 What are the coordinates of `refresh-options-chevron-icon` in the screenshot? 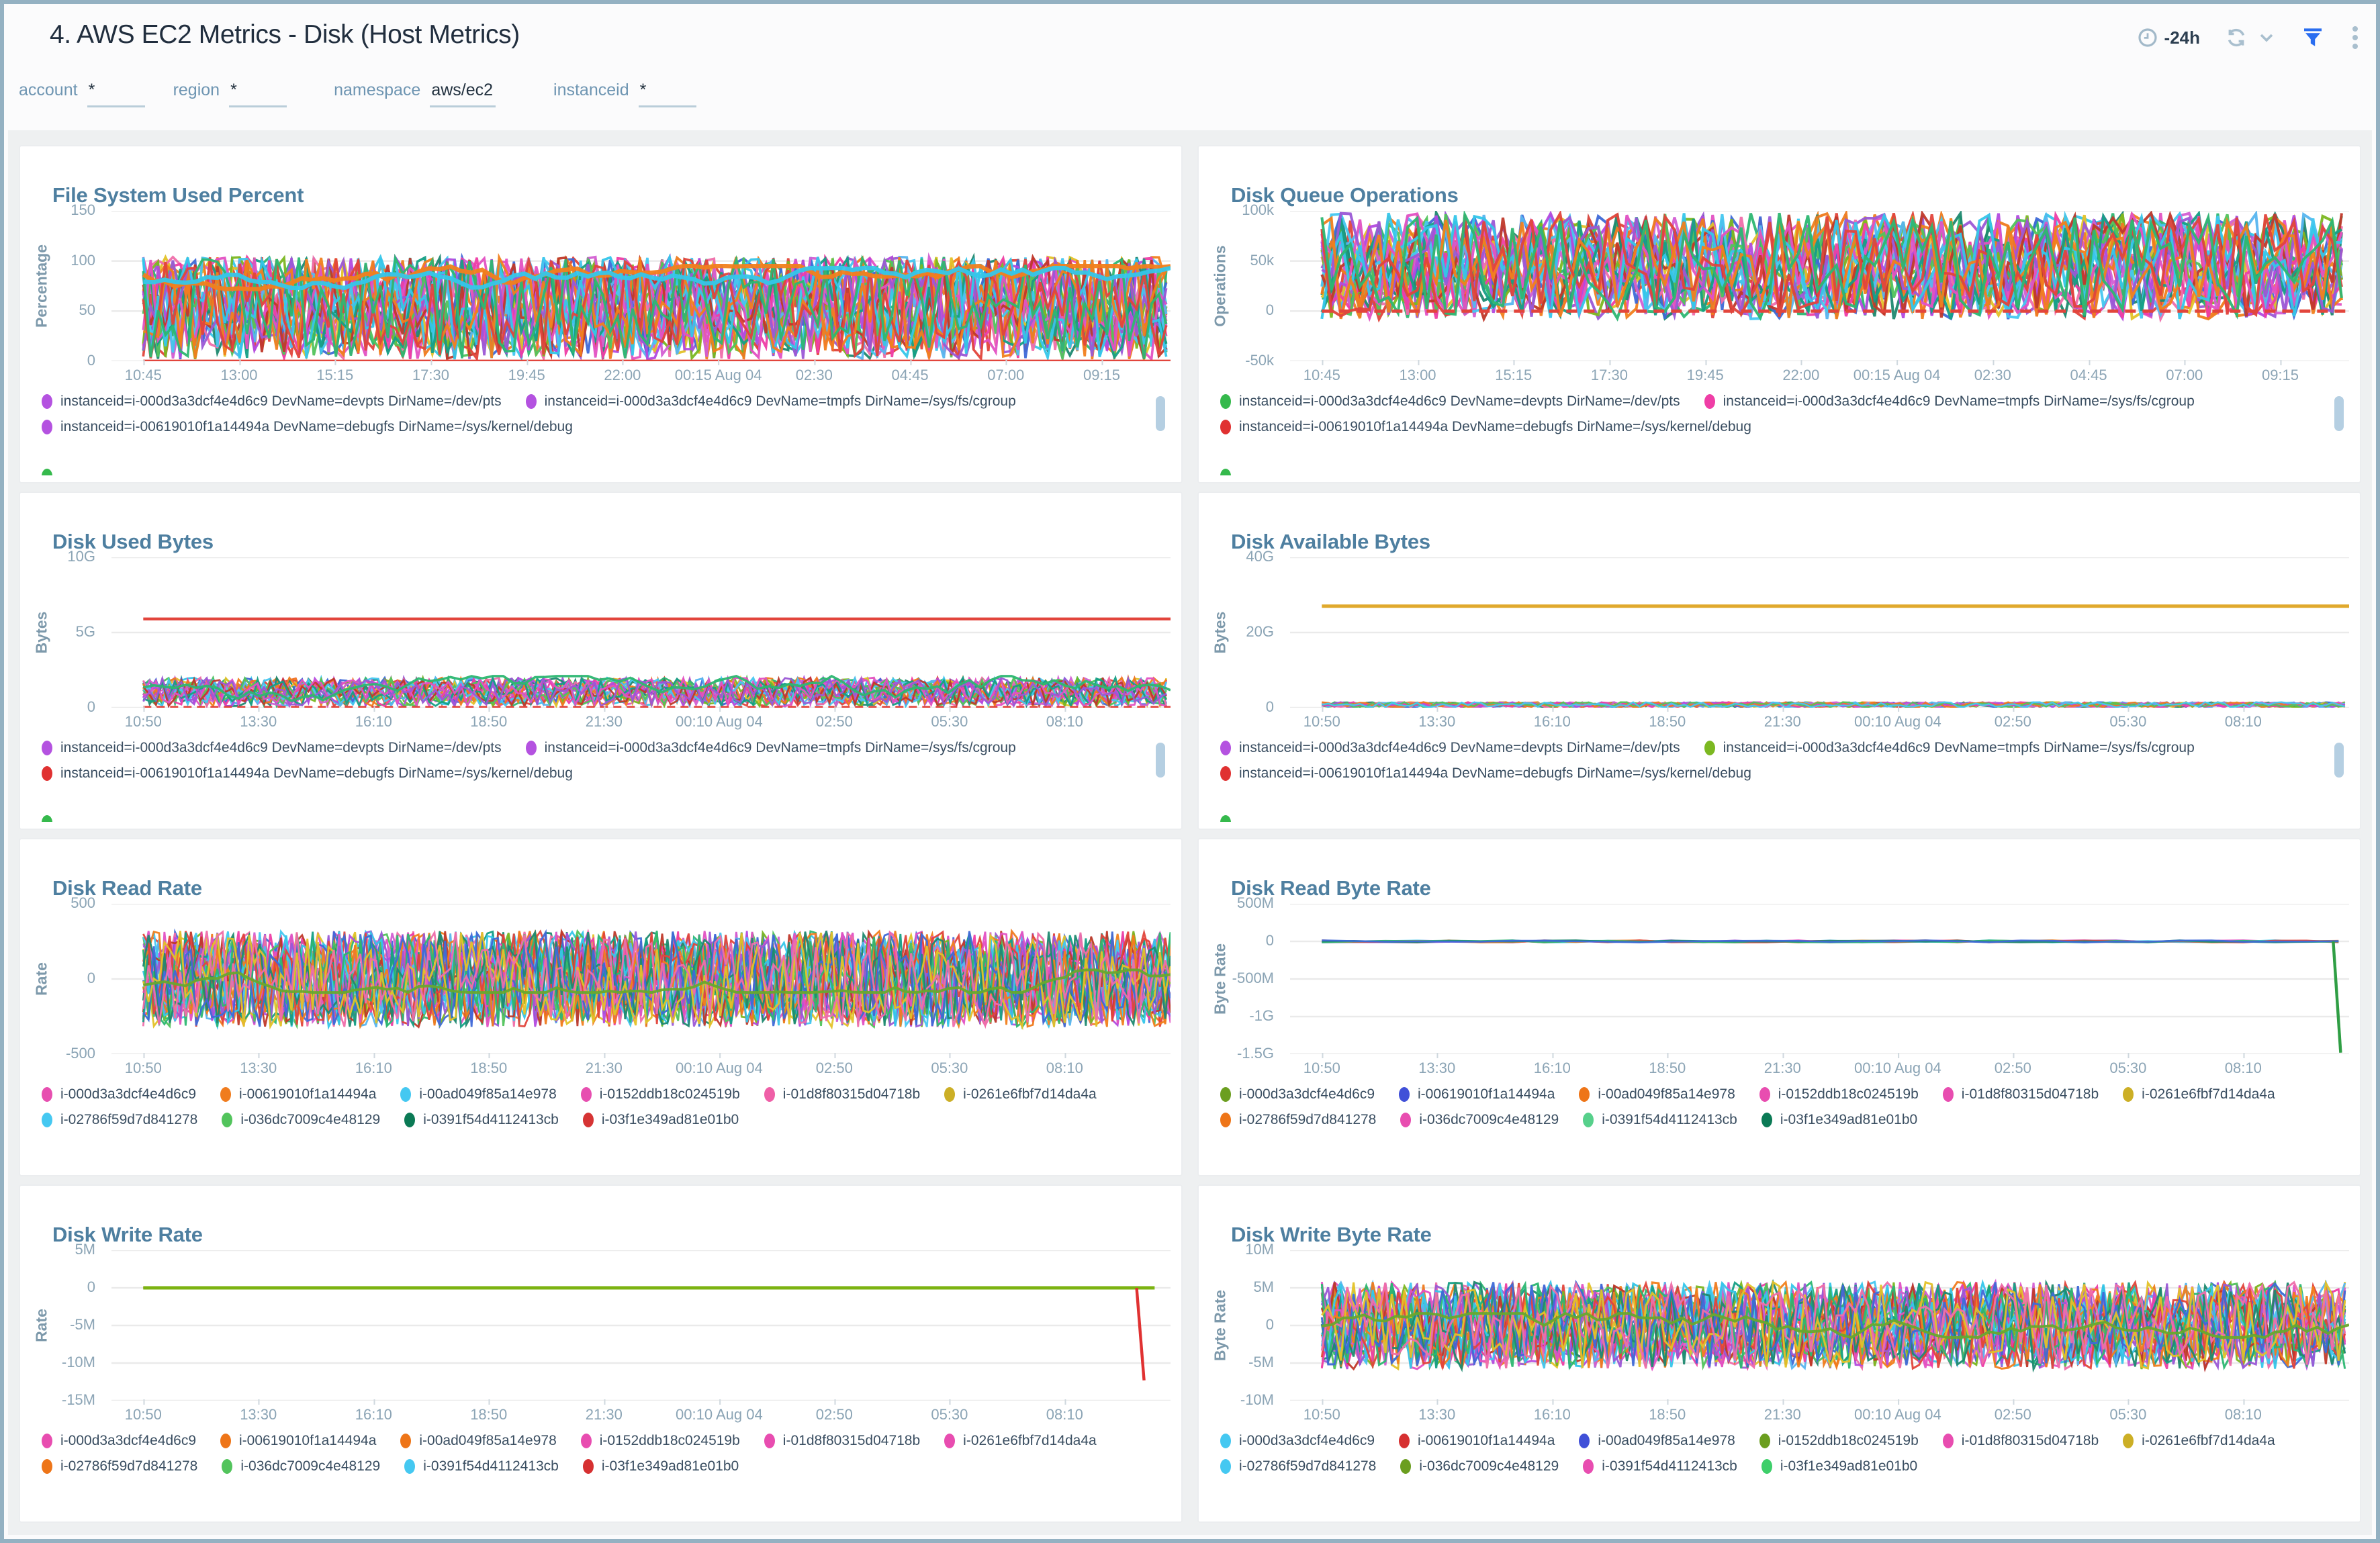 It's located at (2266, 37).